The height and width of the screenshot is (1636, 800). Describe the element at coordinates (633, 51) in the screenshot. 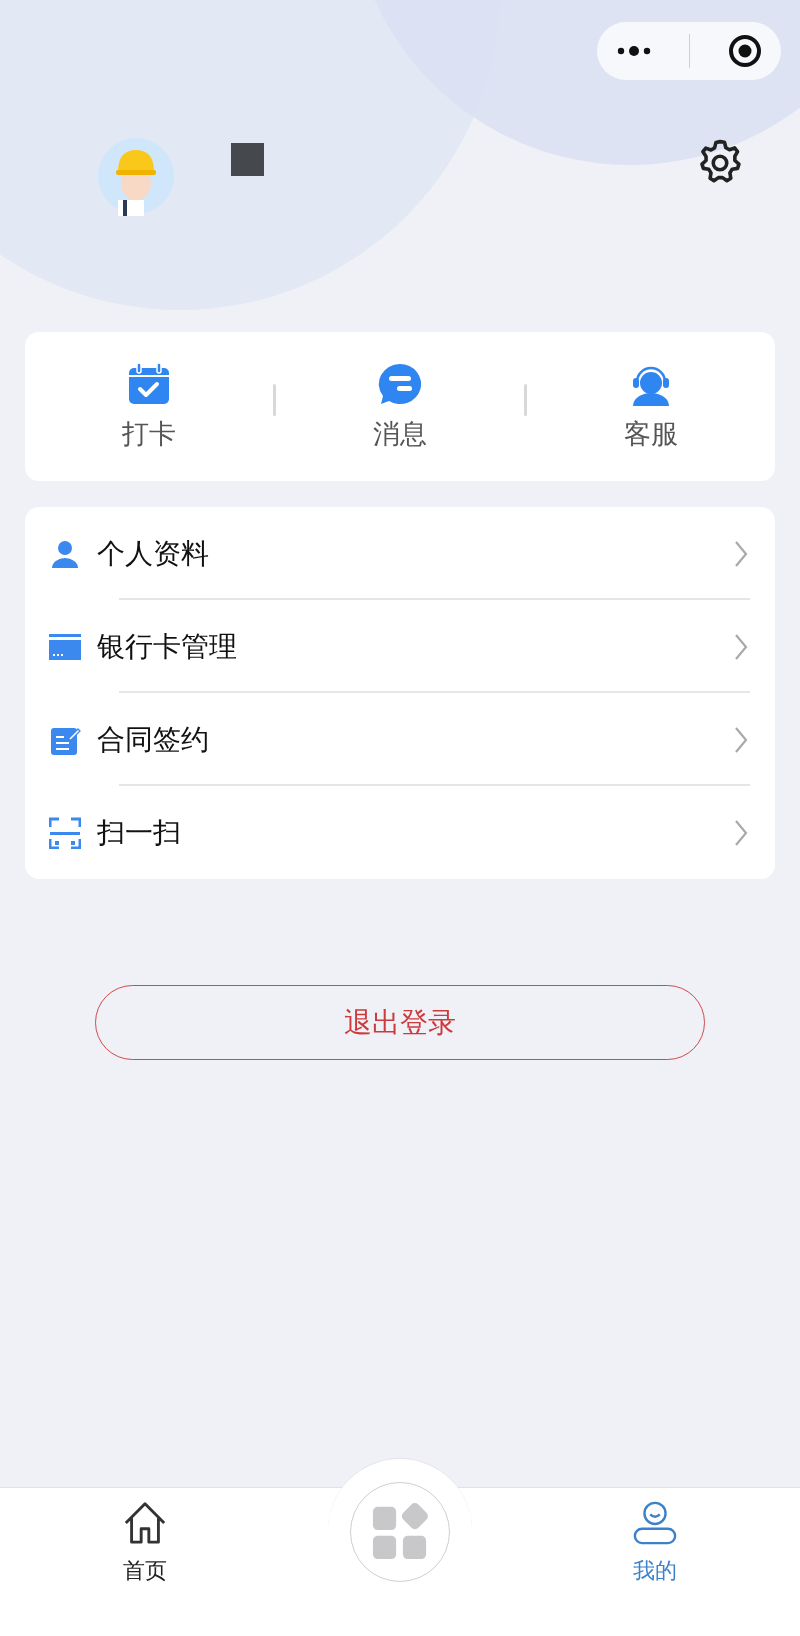

I see `more-icon` at that location.